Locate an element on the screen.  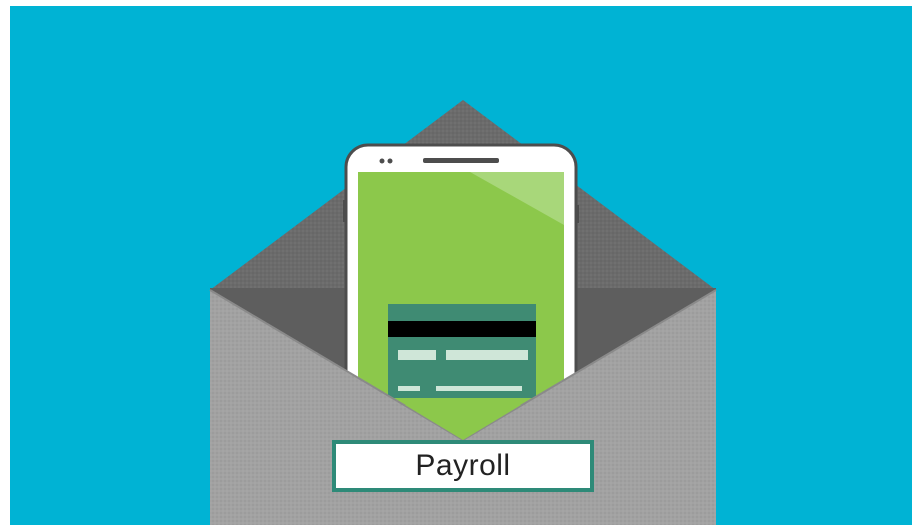
payroll-label: Payroll is located at coordinates (463, 466).